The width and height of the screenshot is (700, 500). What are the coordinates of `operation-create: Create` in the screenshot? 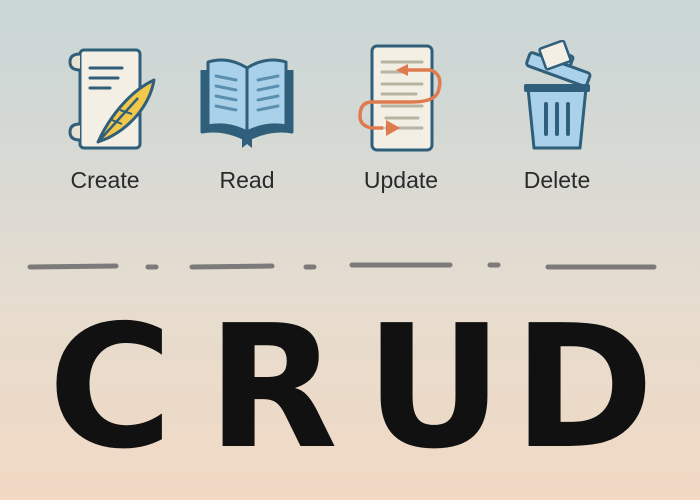 It's located at (105, 125).